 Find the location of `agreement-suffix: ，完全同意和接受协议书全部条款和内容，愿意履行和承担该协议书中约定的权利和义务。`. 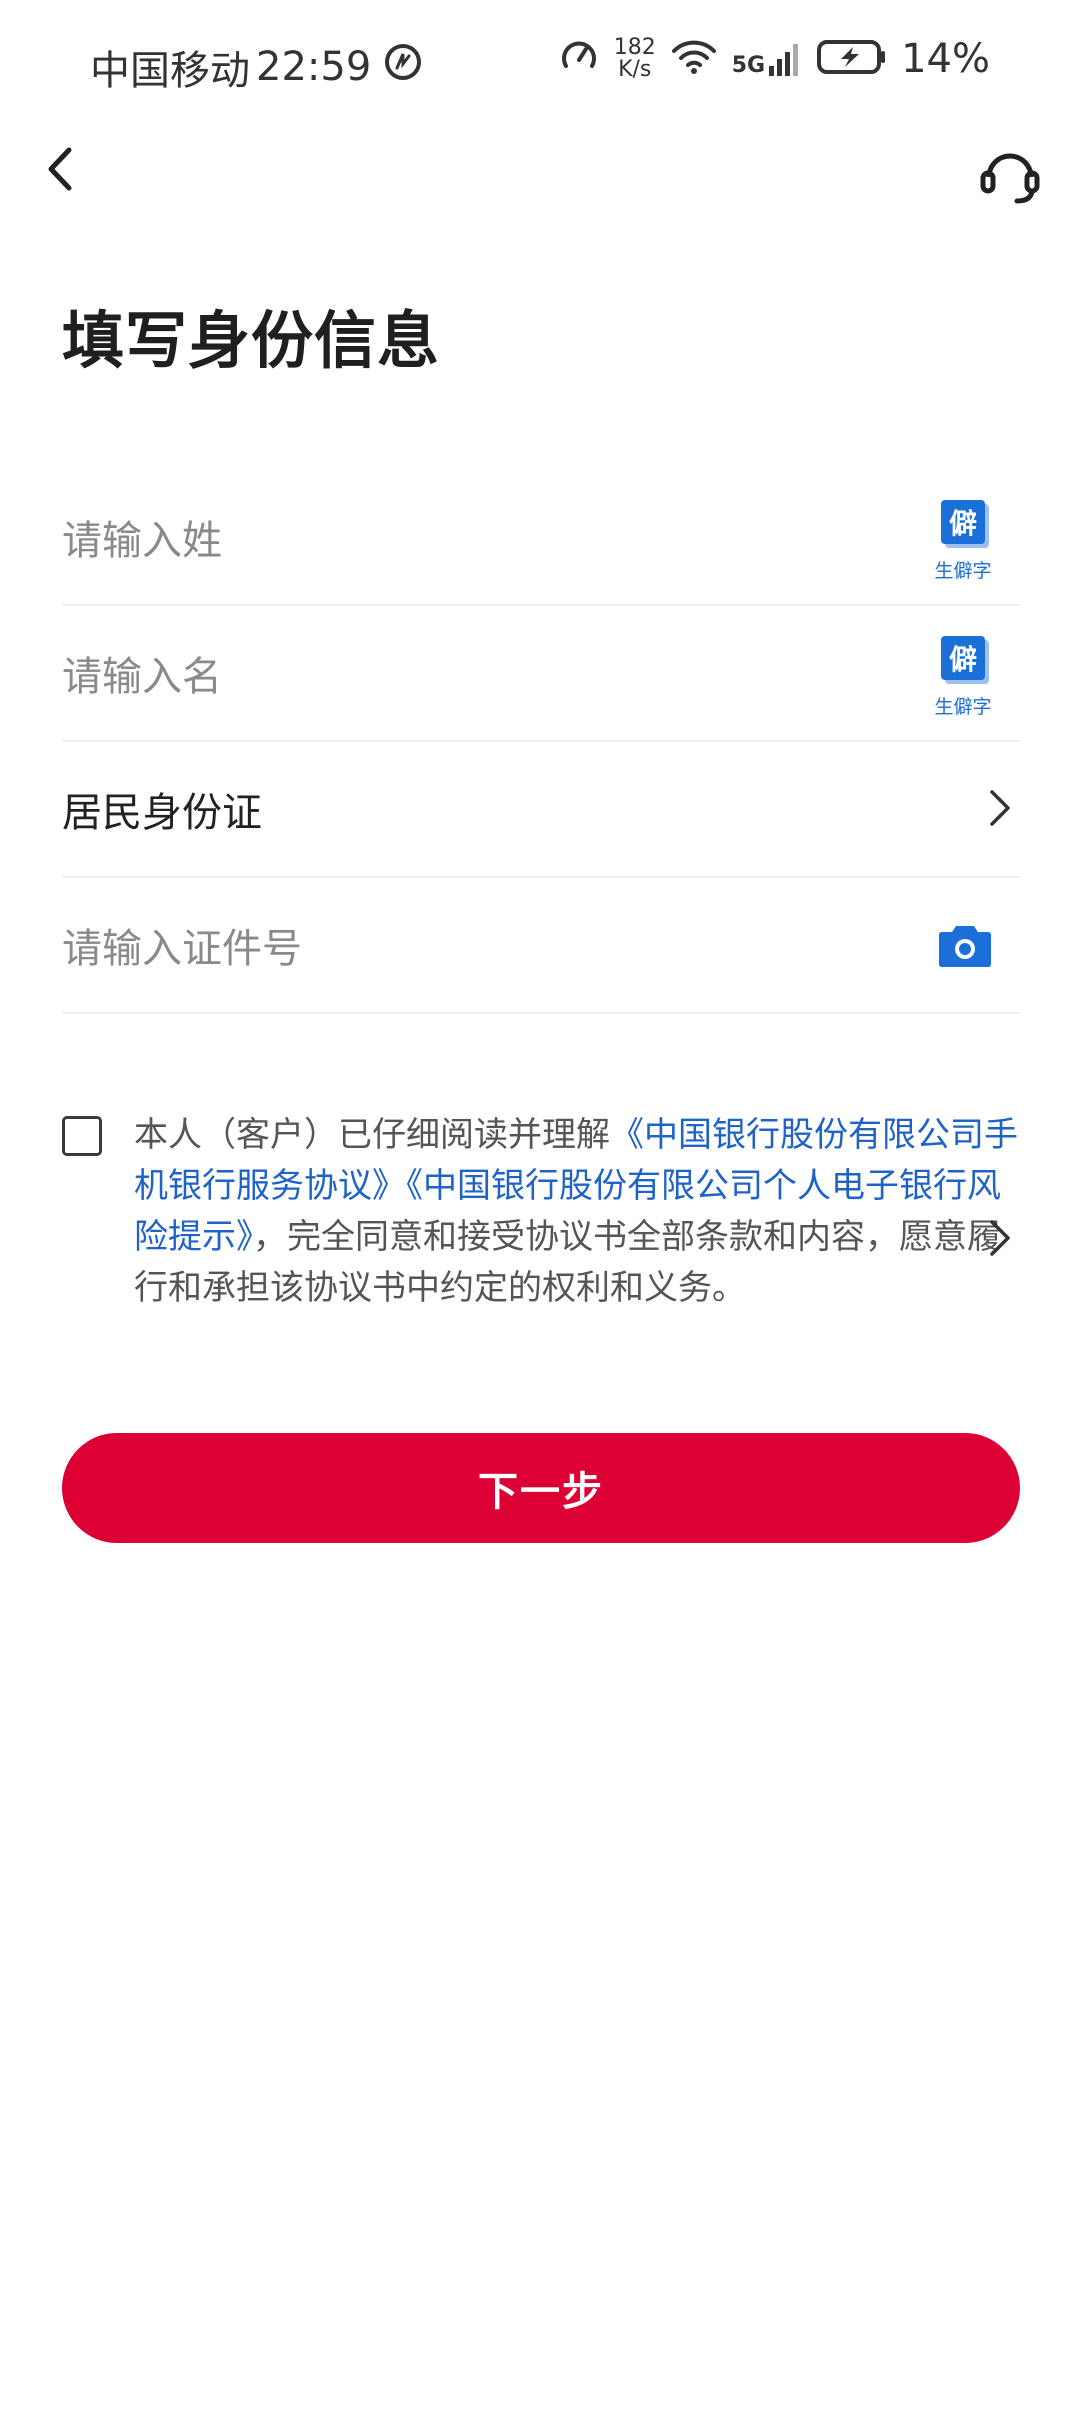

agreement-suffix: ，完全同意和接受协议书全部条款和内容，愿意履行和承担该协议书中约定的权利和义务。 is located at coordinates (567, 1262).